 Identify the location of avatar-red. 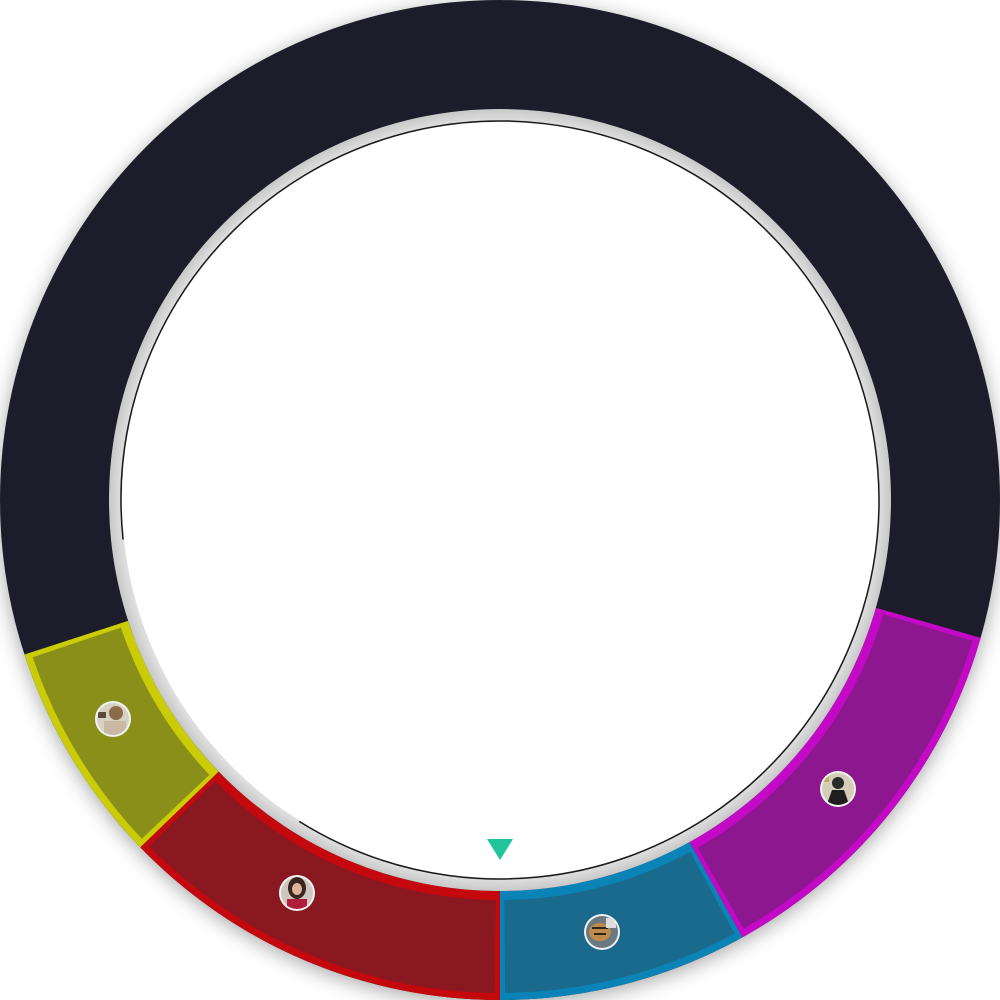
(297, 893).